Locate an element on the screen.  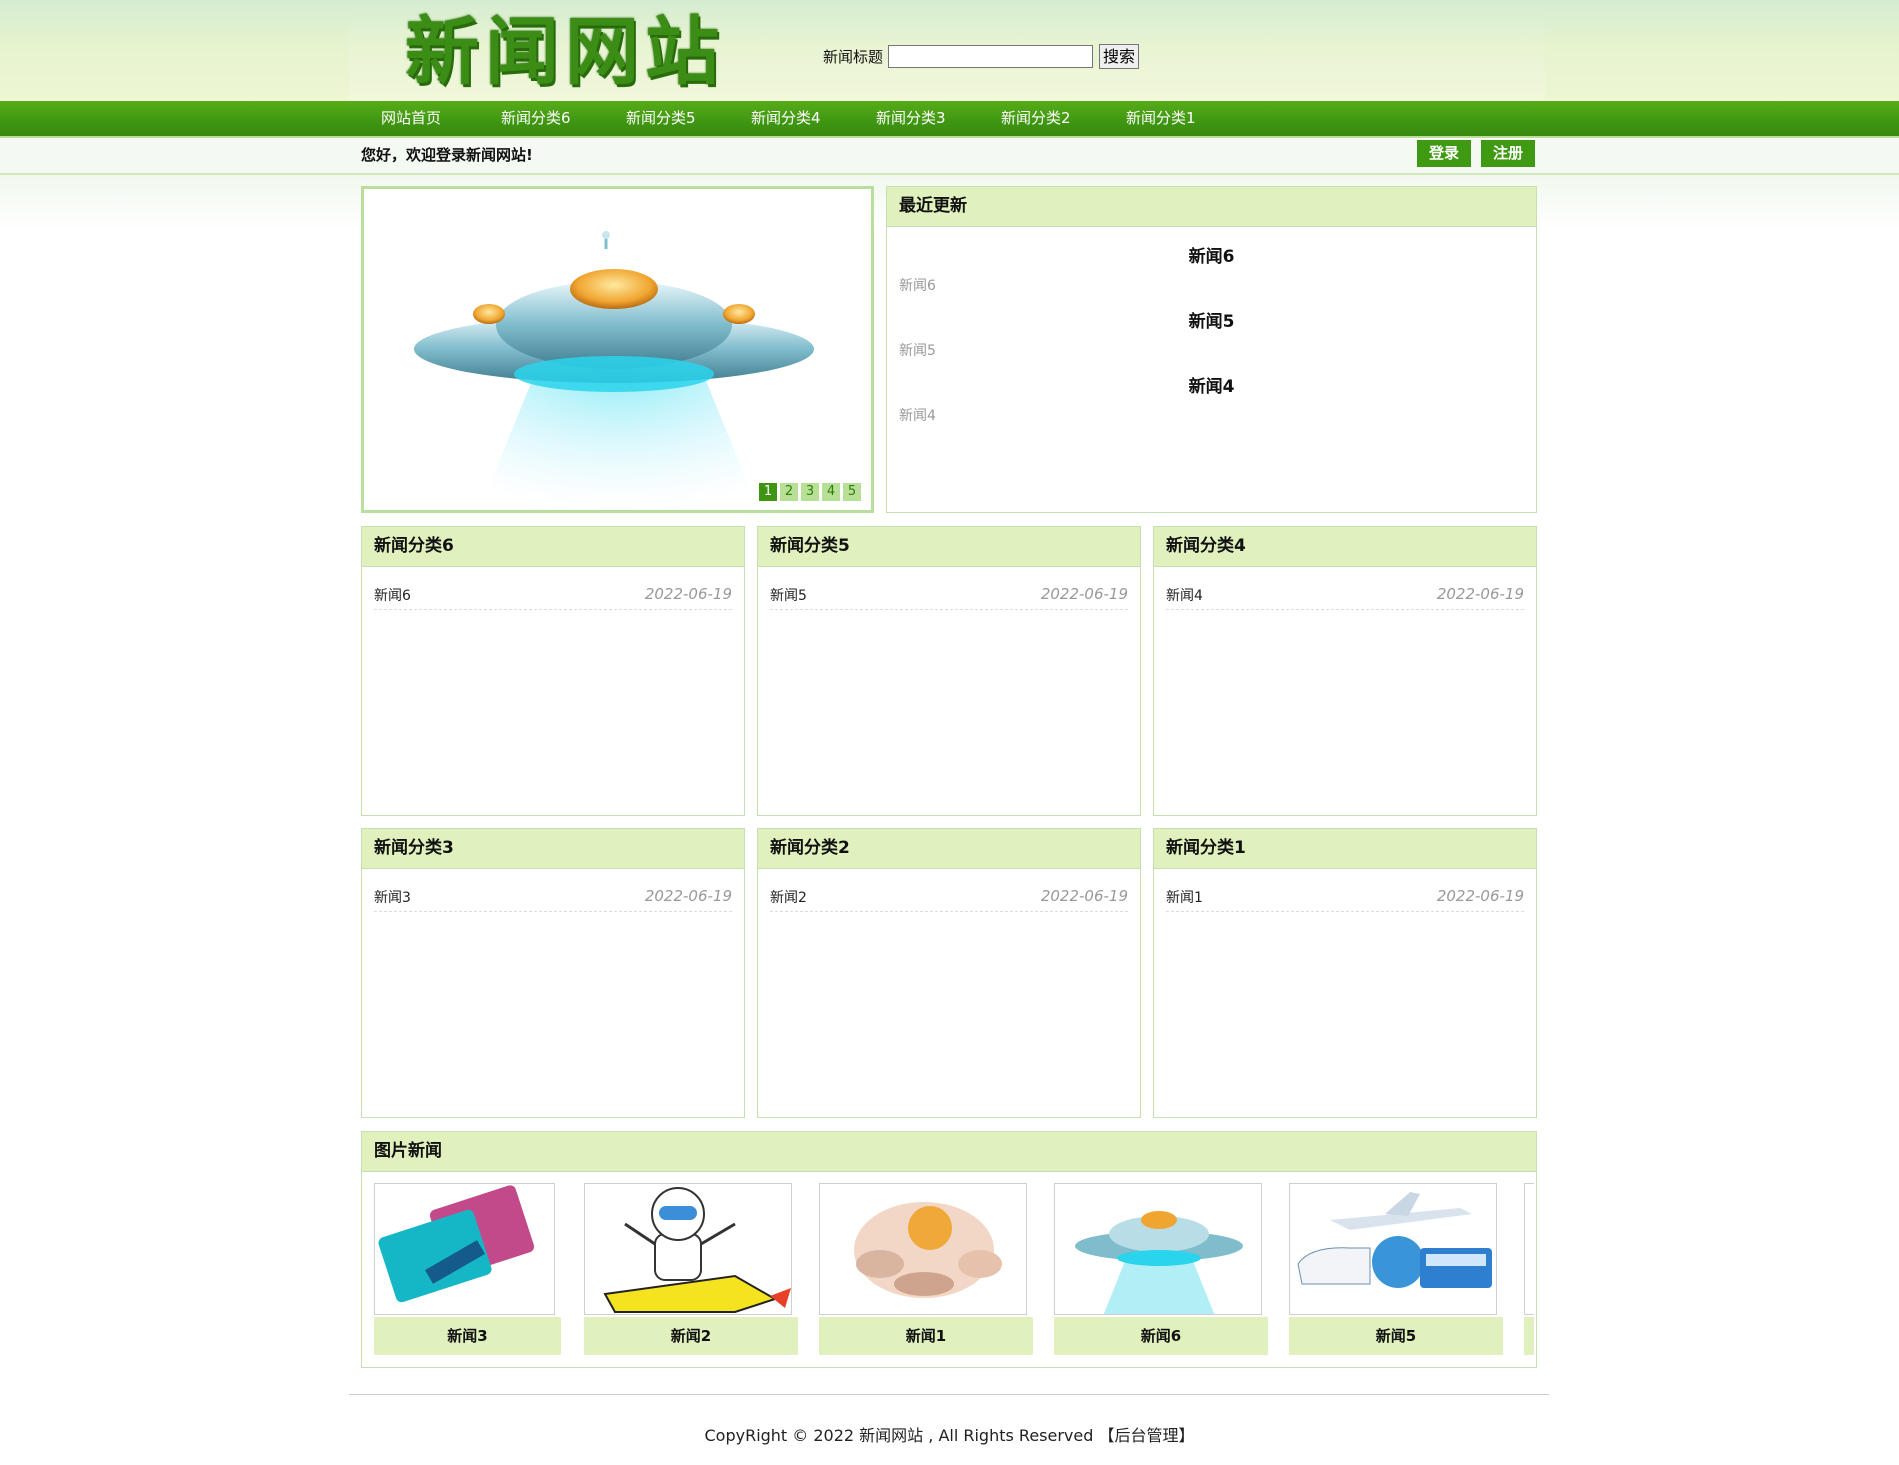
slide-page-3: 3 is located at coordinates (810, 492).